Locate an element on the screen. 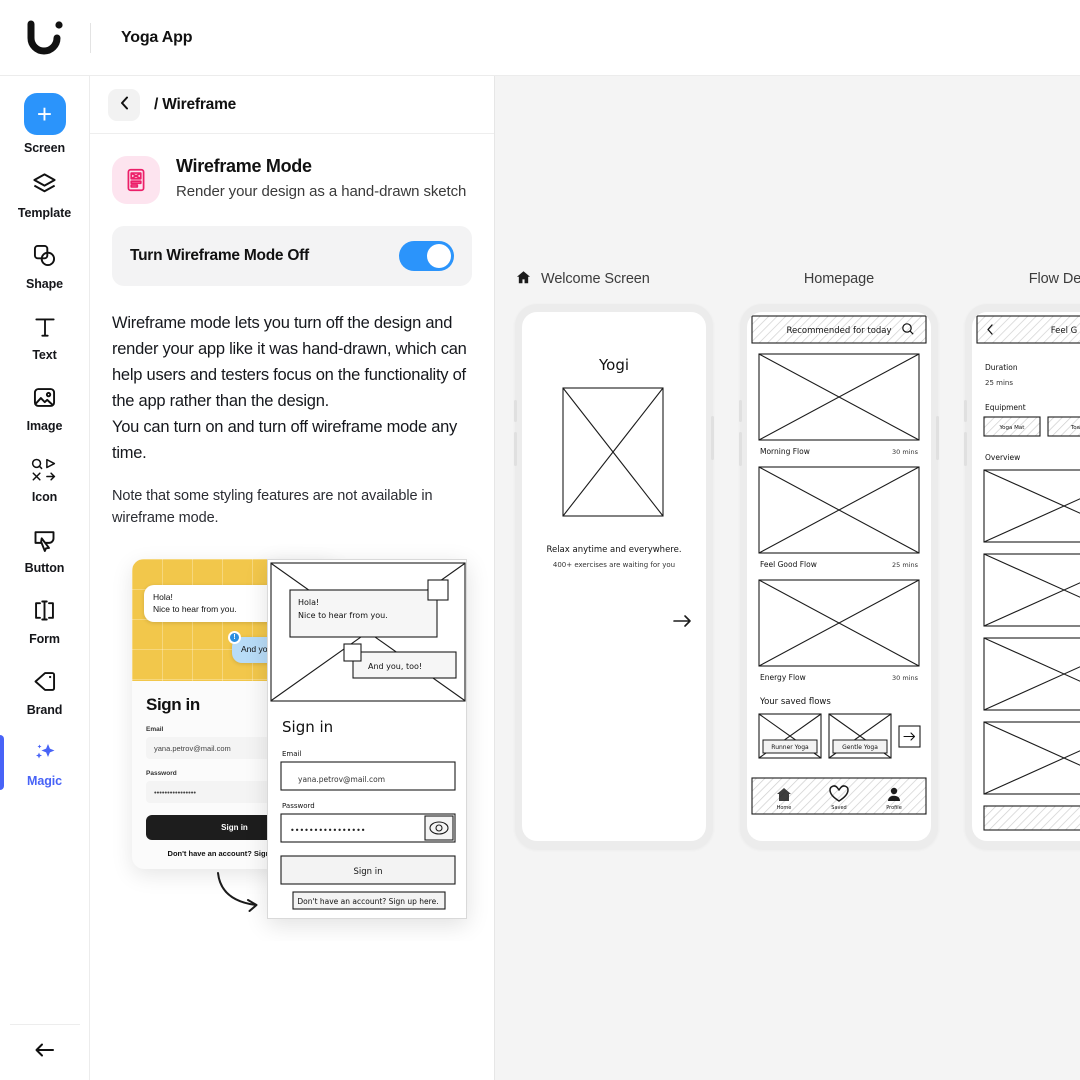 The image size is (1080, 1080). sidebar-item-text: Text is located at coordinates (45, 336).